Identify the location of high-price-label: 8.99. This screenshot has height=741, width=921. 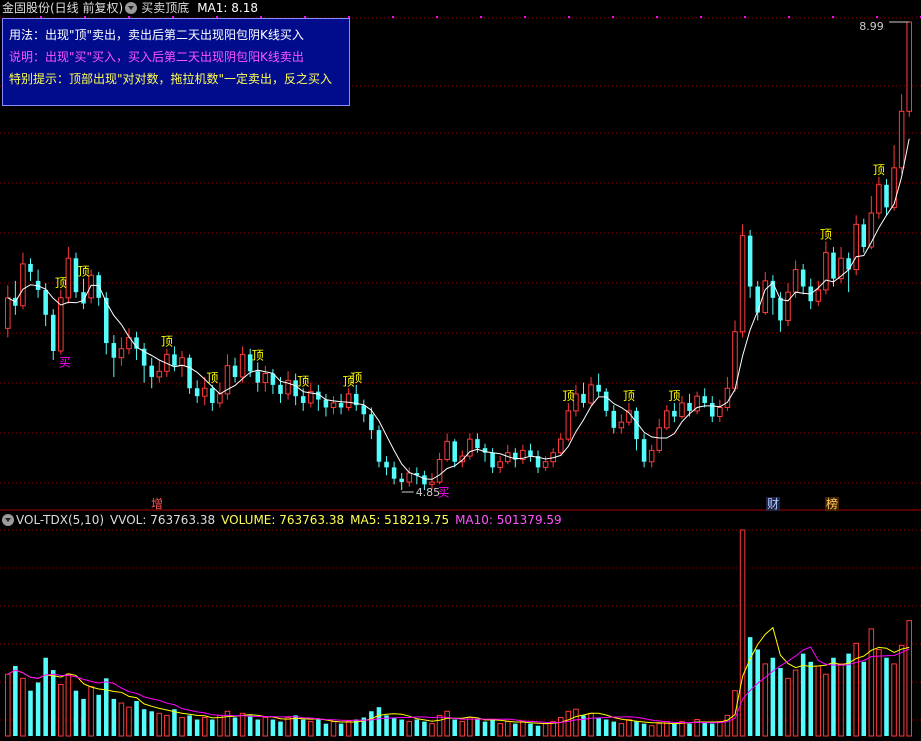
(871, 26).